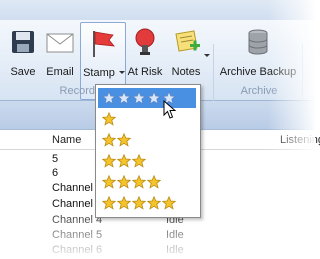 The width and height of the screenshot is (320, 259). What do you see at coordinates (103, 43) in the screenshot?
I see `flag-icon` at bounding box center [103, 43].